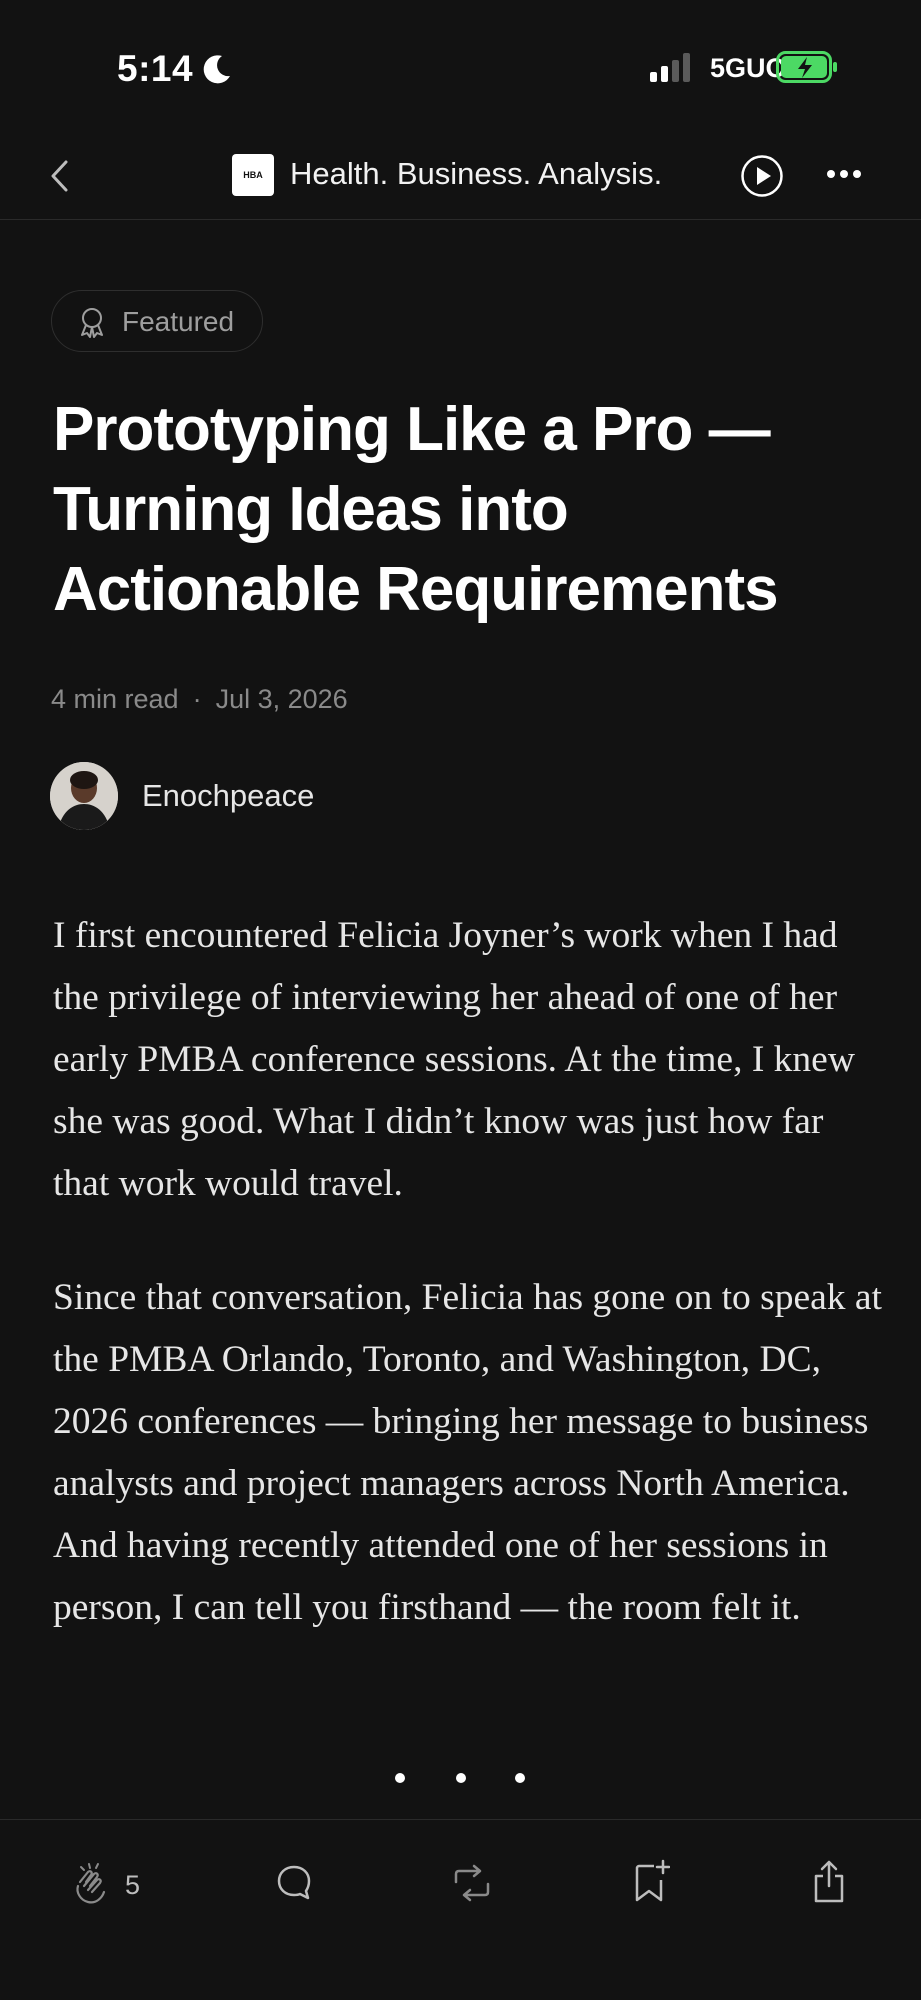 The height and width of the screenshot is (2000, 921). I want to click on status-time: 5:14, so click(155, 68).